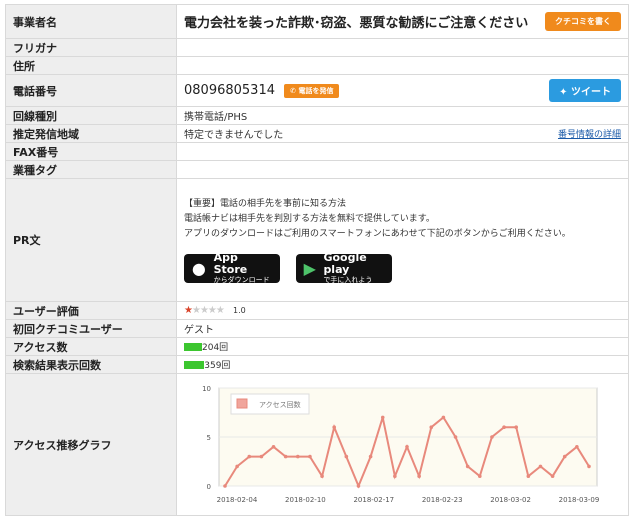  What do you see at coordinates (91, 346) in the screenshot?
I see `label-access: アクセス数` at bounding box center [91, 346].